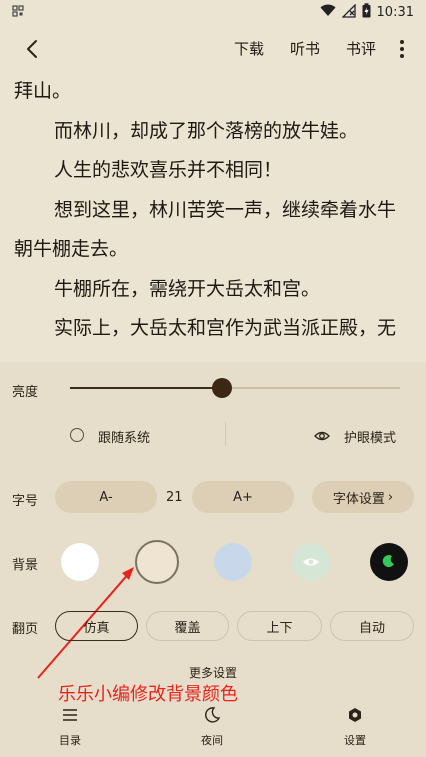 The image size is (426, 757). What do you see at coordinates (390, 497) in the screenshot?
I see `chevron-right-icon: ›` at bounding box center [390, 497].